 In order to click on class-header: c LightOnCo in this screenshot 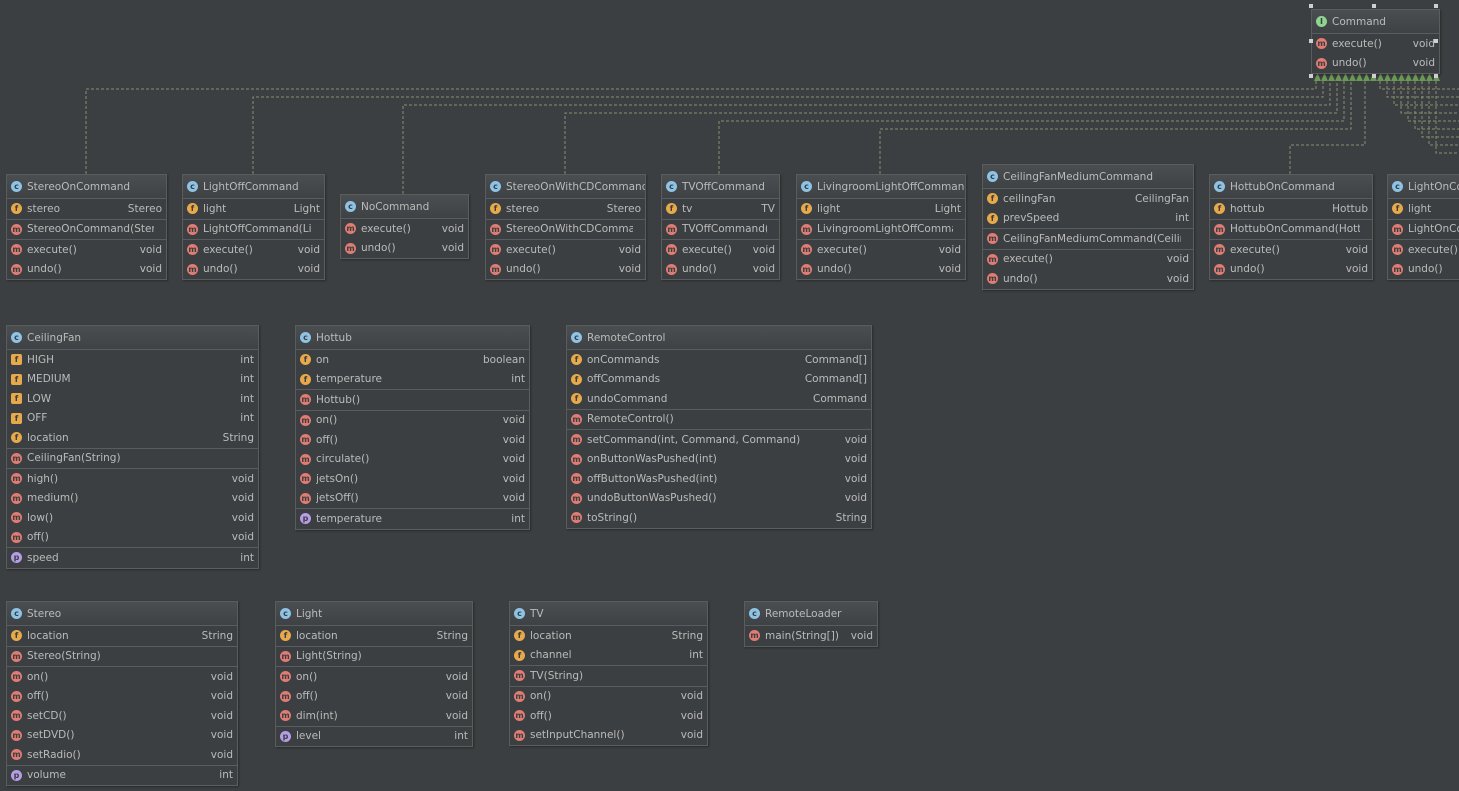, I will do `click(1423, 187)`.